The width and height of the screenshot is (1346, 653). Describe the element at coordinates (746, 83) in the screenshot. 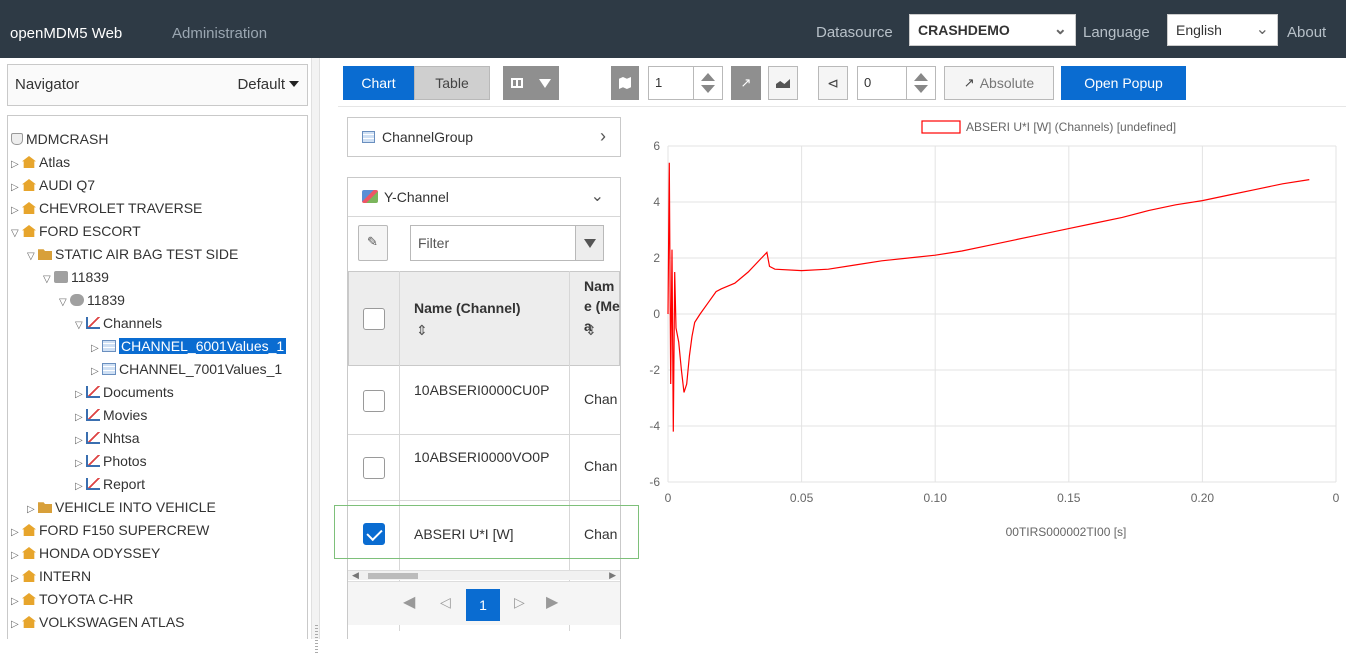

I see `line-chart-button: ↗` at that location.